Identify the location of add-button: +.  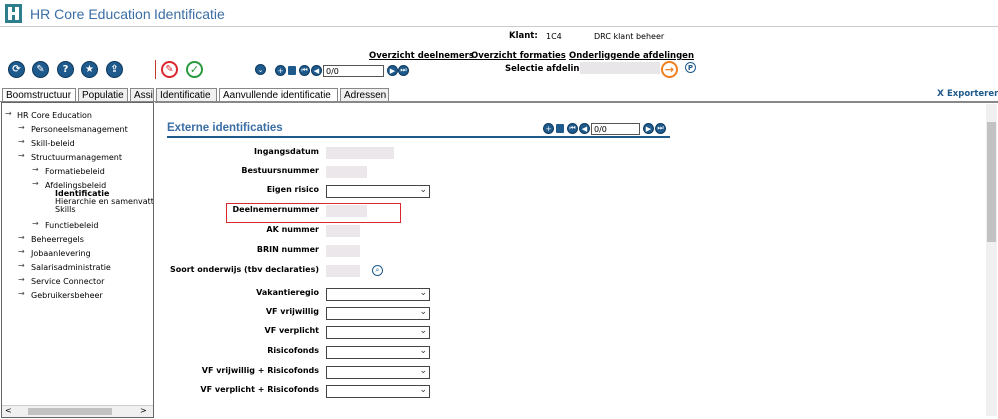
(280, 70).